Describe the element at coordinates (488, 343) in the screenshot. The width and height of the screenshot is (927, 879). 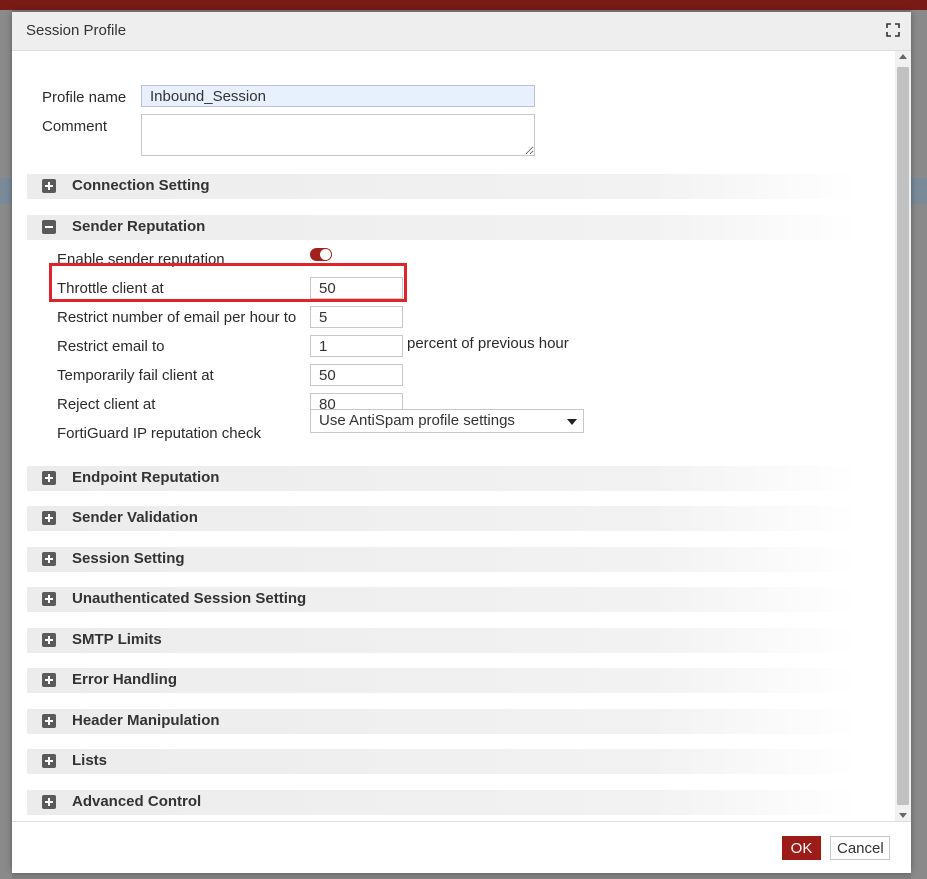
I see `restrict-email-suffix: percent of previous hour` at that location.